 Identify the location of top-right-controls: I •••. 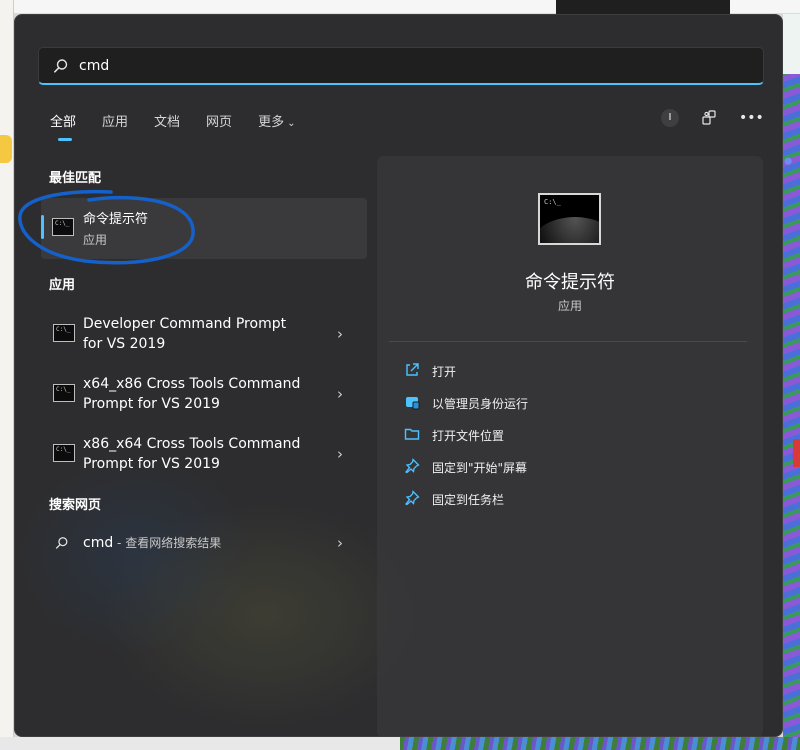
(712, 118).